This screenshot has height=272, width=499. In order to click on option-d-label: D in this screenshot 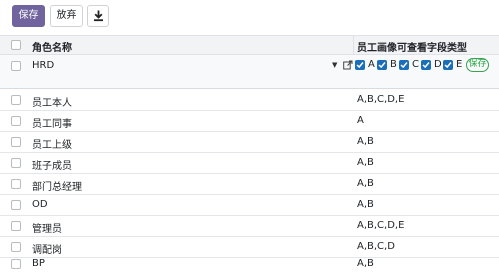, I will do `click(438, 64)`.